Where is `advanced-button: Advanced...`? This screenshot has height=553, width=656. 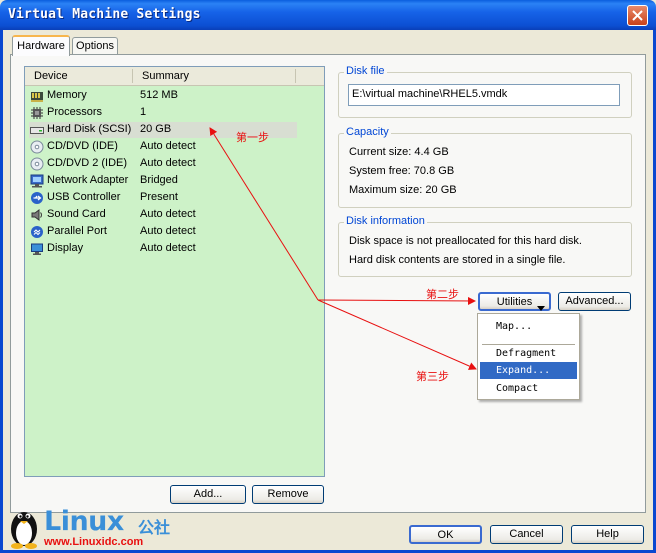
advanced-button: Advanced... is located at coordinates (594, 301).